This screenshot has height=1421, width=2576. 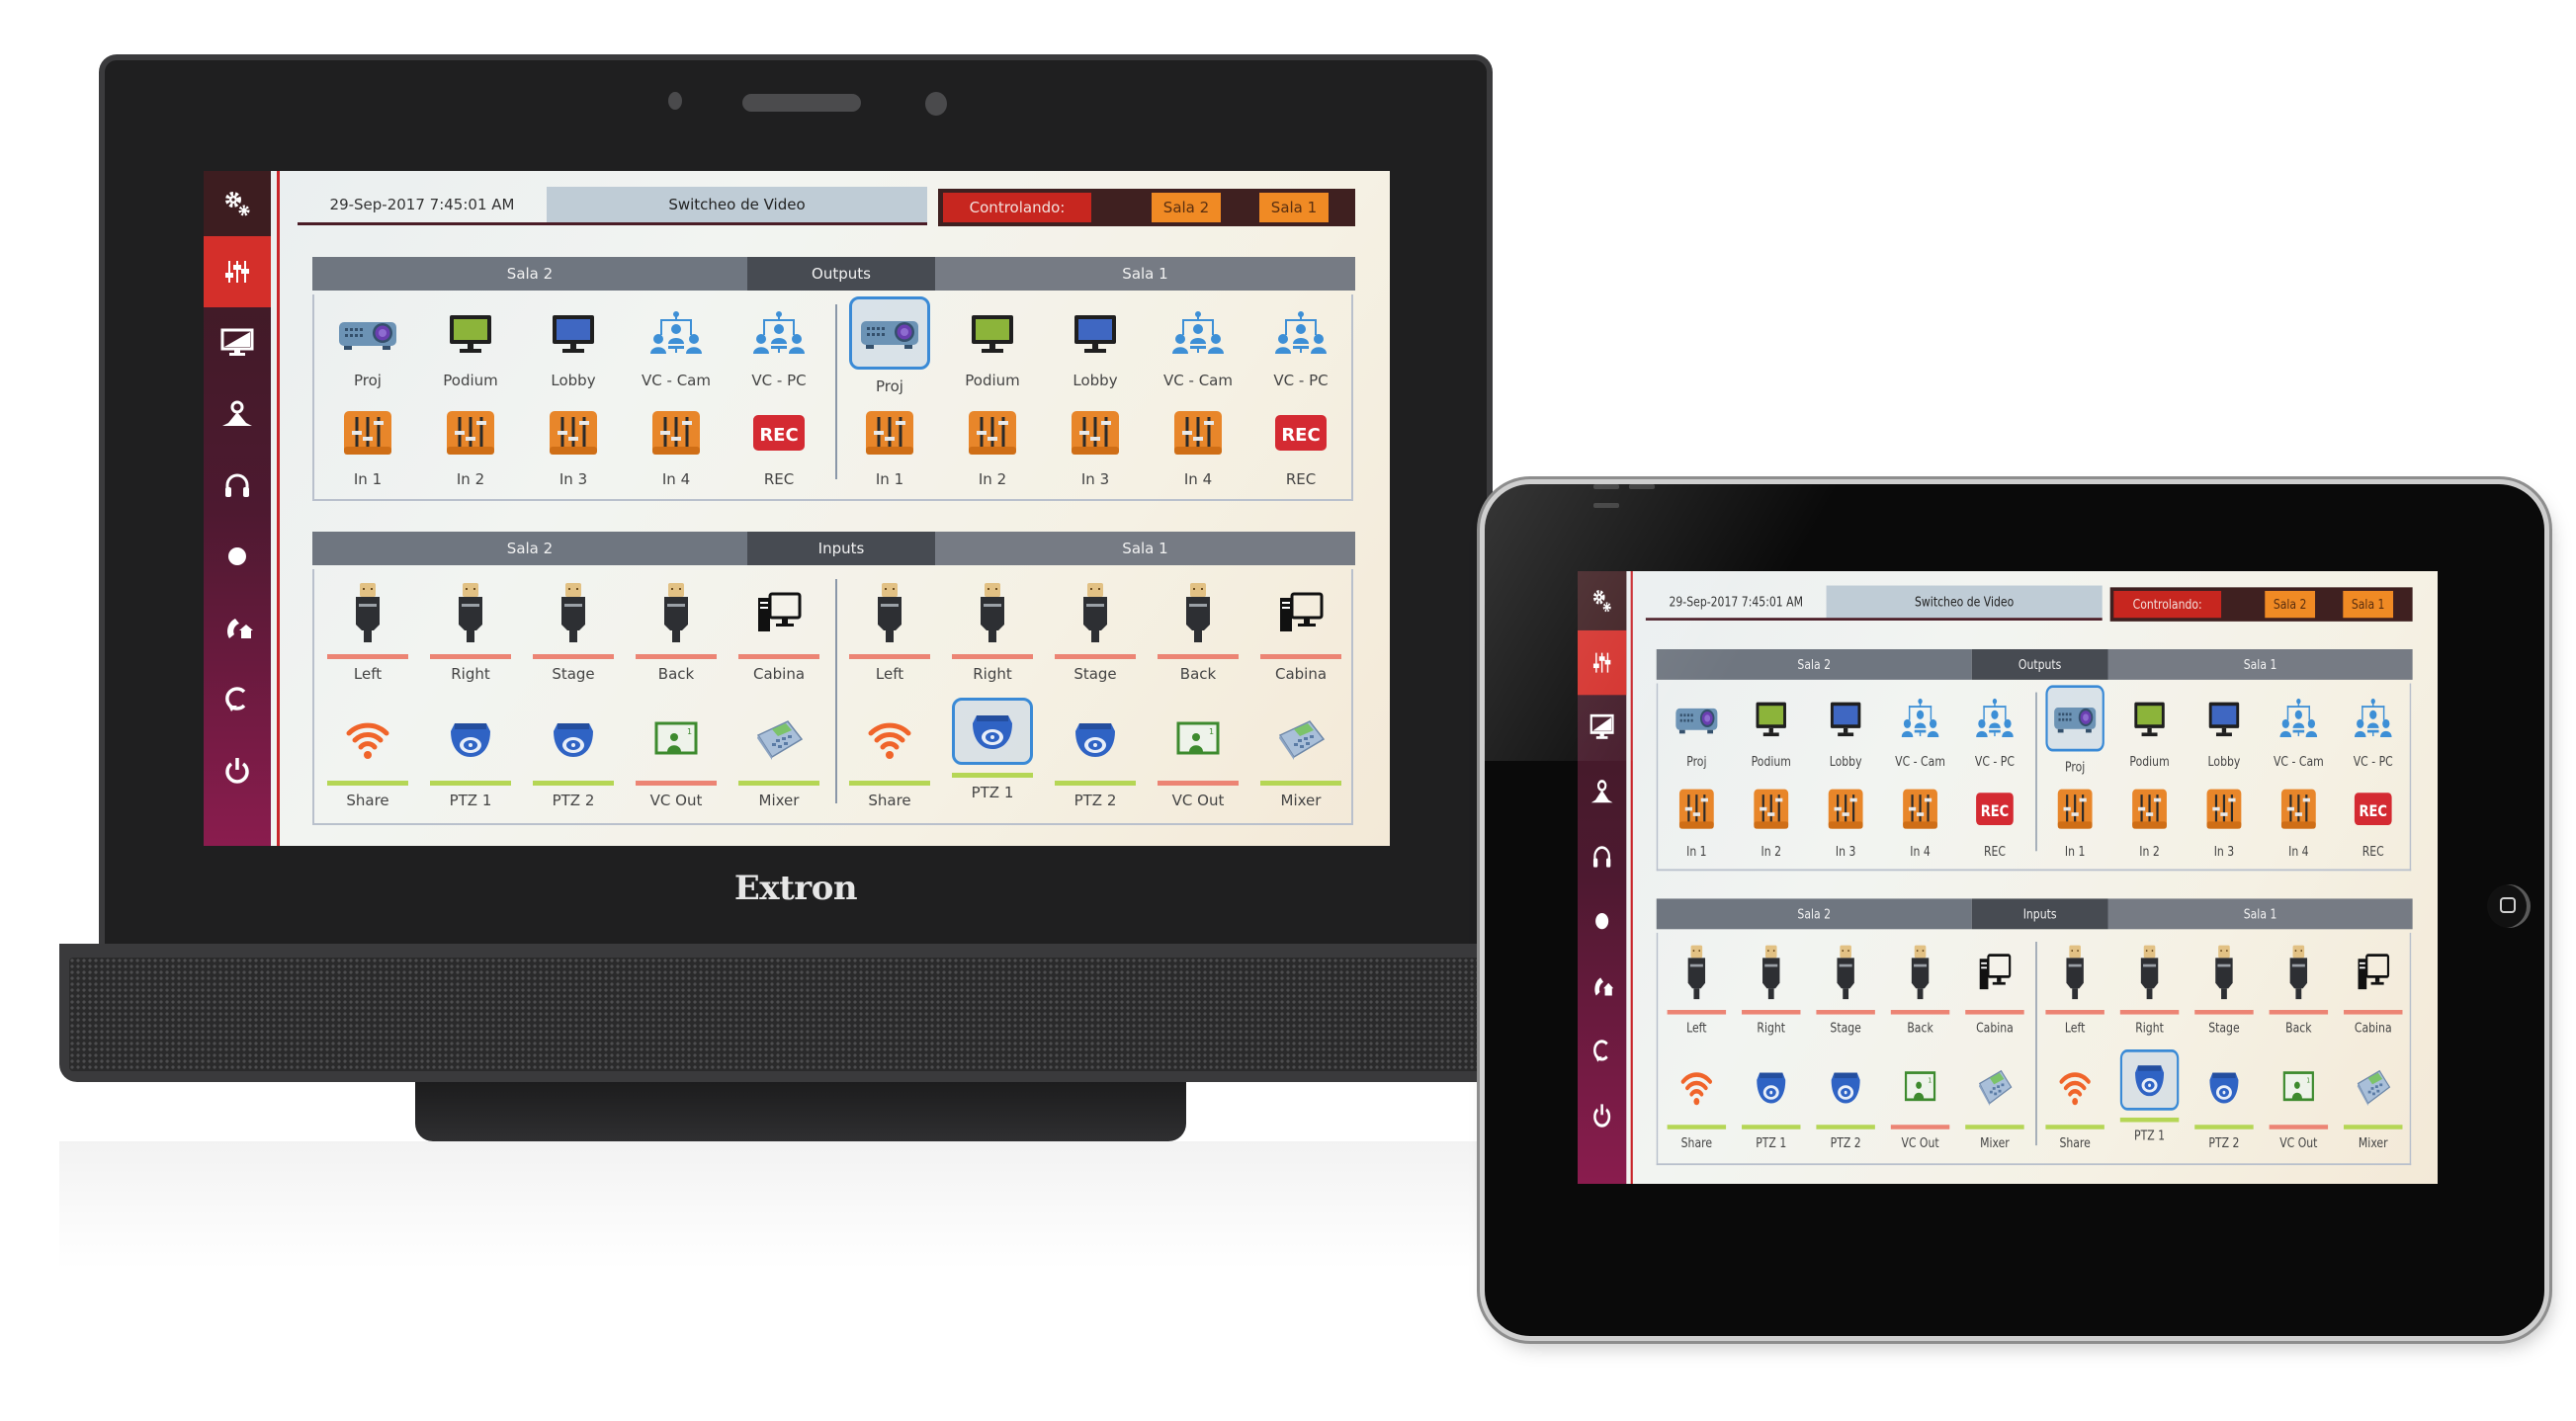 What do you see at coordinates (237, 203) in the screenshot?
I see `sidebar-item-gears` at bounding box center [237, 203].